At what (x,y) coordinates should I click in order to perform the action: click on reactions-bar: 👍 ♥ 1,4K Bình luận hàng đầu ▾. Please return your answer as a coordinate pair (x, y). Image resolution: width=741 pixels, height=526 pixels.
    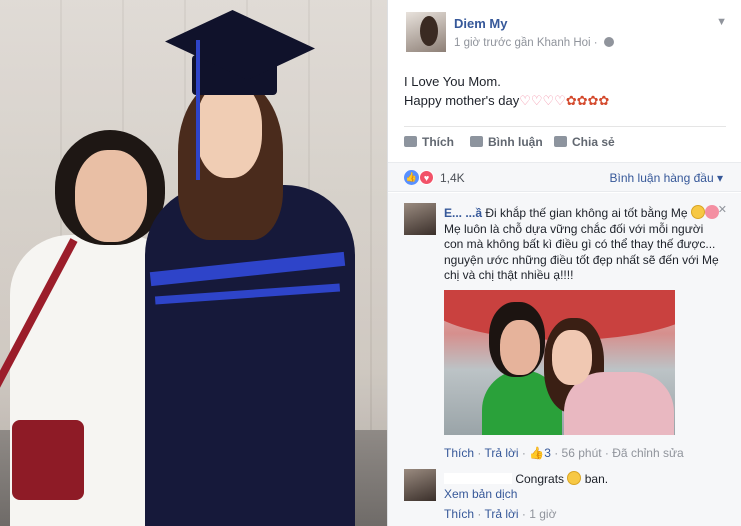
    Looking at the image, I should click on (564, 177).